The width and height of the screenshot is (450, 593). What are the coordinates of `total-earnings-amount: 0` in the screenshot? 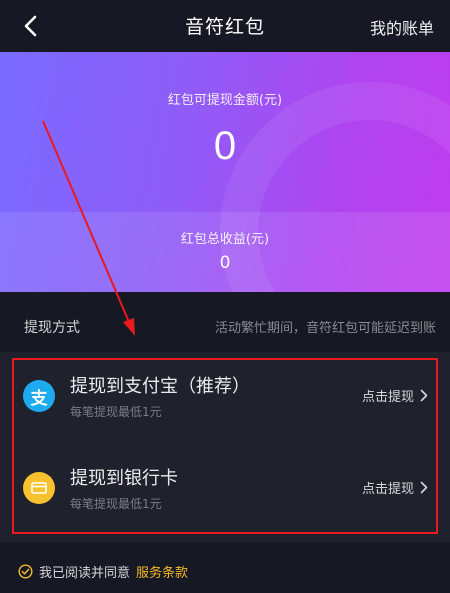 It's located at (225, 263).